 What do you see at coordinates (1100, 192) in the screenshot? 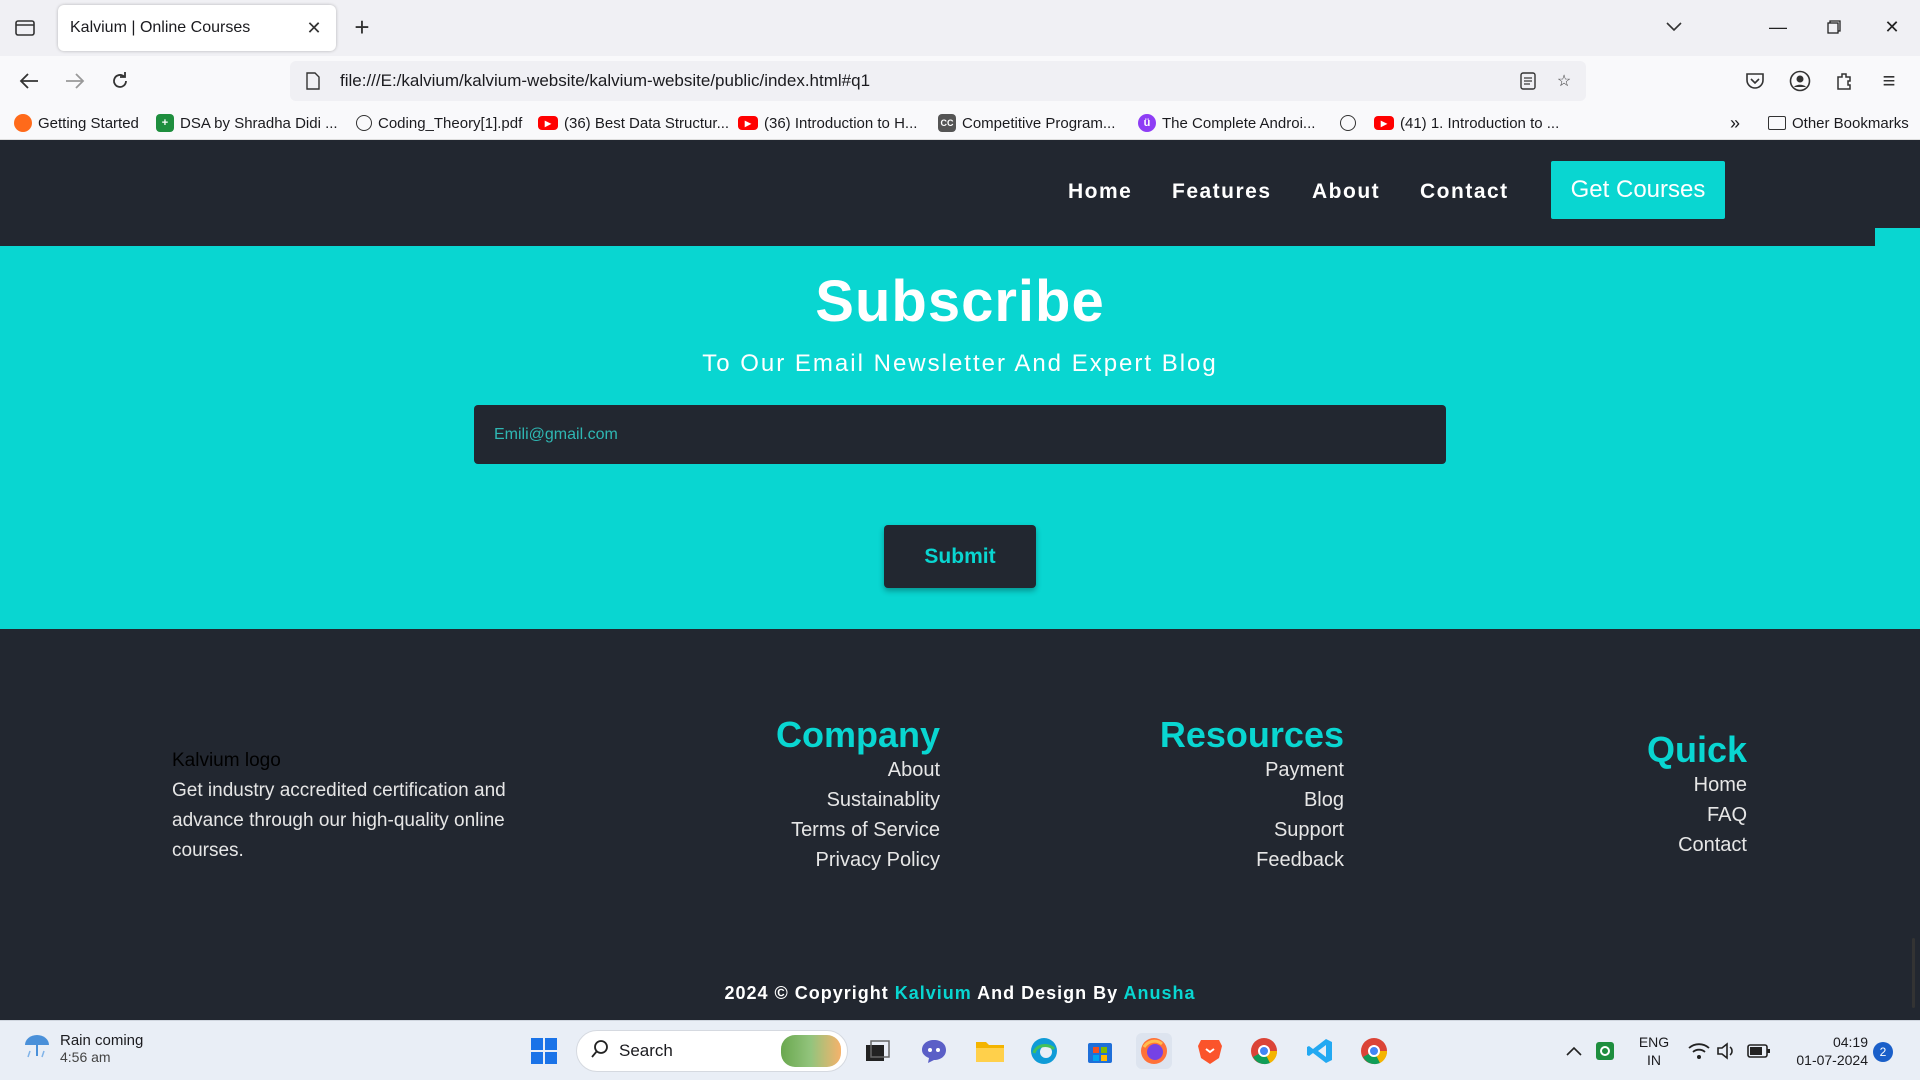
I see `nav-link-home: Home` at bounding box center [1100, 192].